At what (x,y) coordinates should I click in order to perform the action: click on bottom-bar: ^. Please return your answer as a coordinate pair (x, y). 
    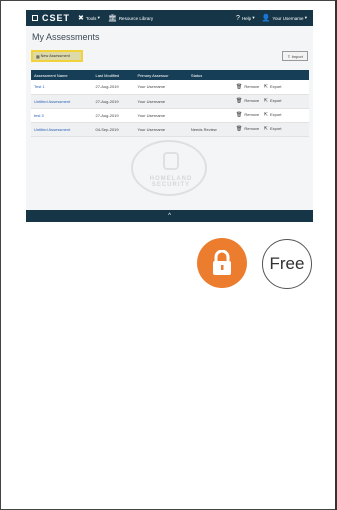
    Looking at the image, I should click on (169, 216).